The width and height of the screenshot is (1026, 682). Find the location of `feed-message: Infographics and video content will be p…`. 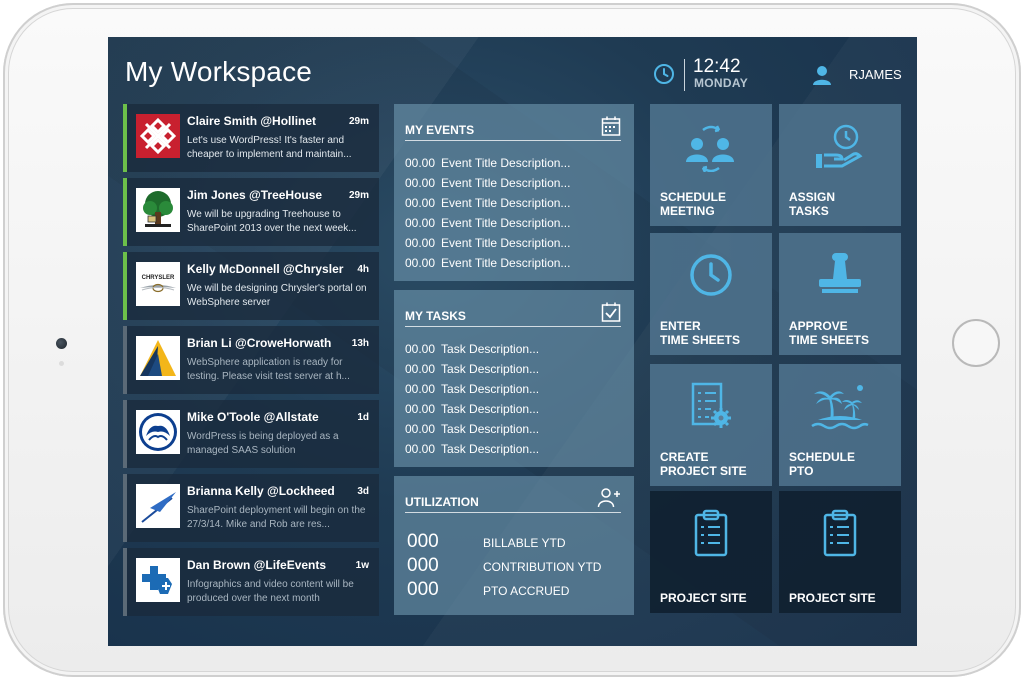

feed-message: Infographics and video content will be p… is located at coordinates (270, 591).